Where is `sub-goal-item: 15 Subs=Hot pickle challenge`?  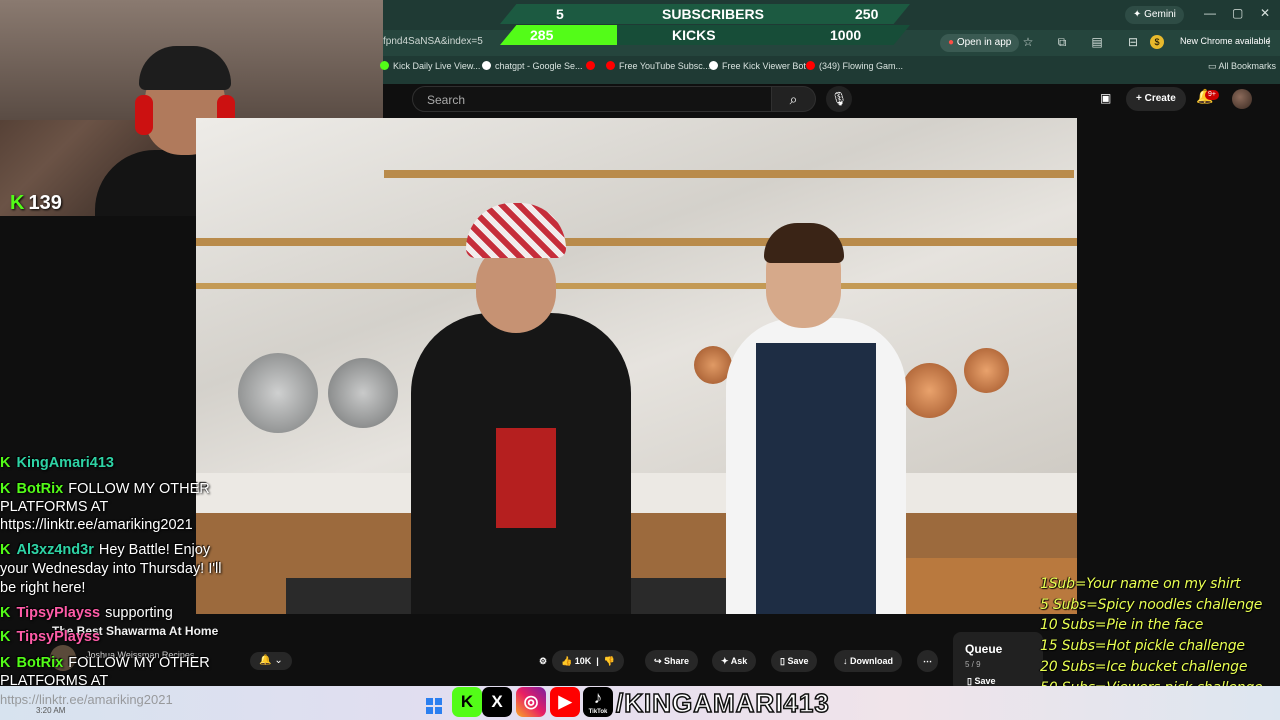
sub-goal-item: 15 Subs=Hot pickle challenge is located at coordinates (1142, 646).